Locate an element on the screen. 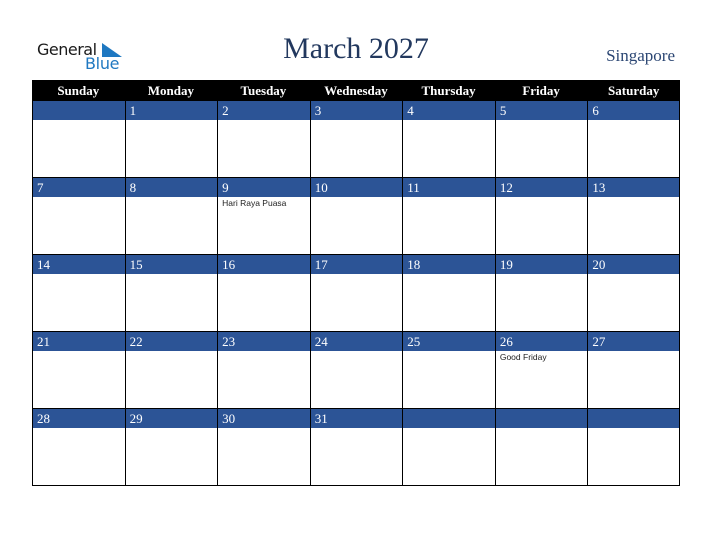 The image size is (712, 550). day-cell: 21 is located at coordinates (78, 370).